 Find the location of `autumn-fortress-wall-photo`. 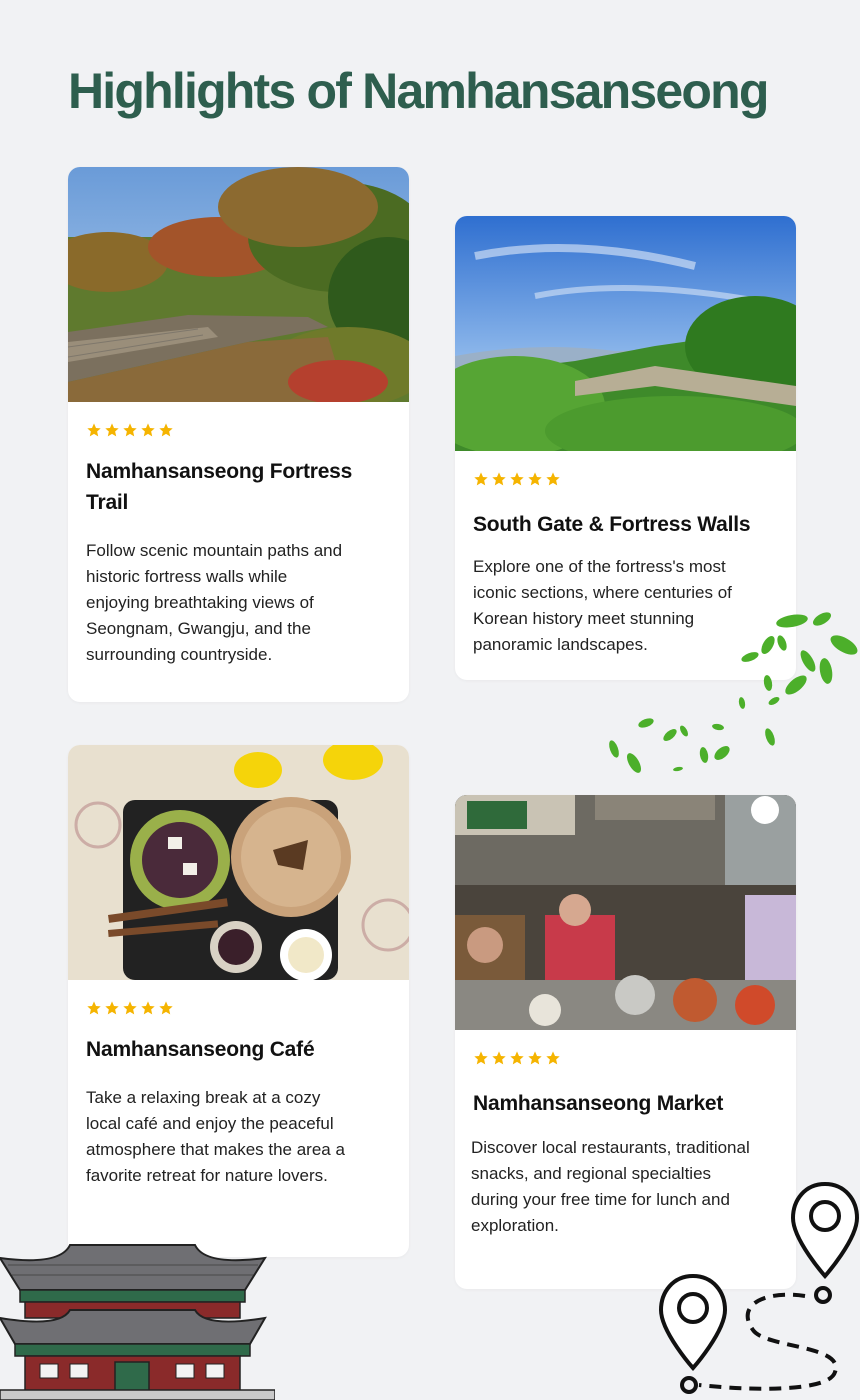

autumn-fortress-wall-photo is located at coordinates (238, 284).